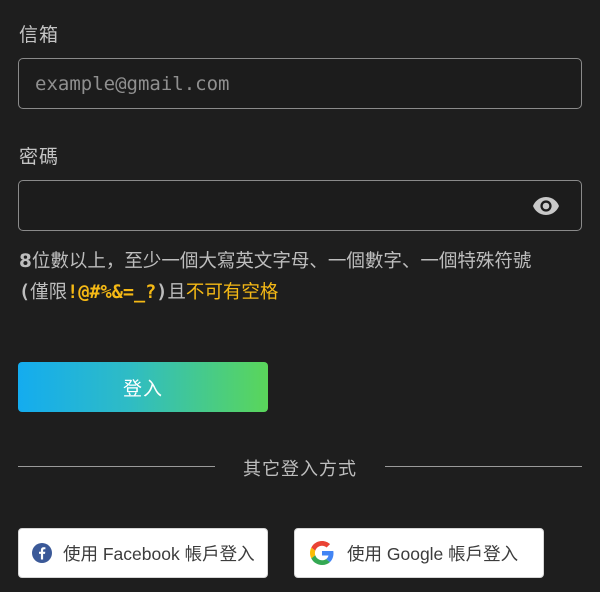  I want to click on hint-paren-open: (, so click(25, 292).